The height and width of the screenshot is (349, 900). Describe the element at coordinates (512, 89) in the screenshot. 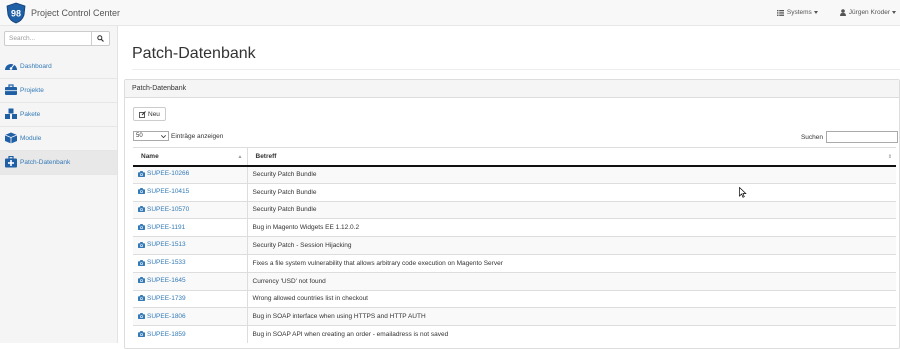

I see `panel-heading: Patch-Datenbank` at that location.